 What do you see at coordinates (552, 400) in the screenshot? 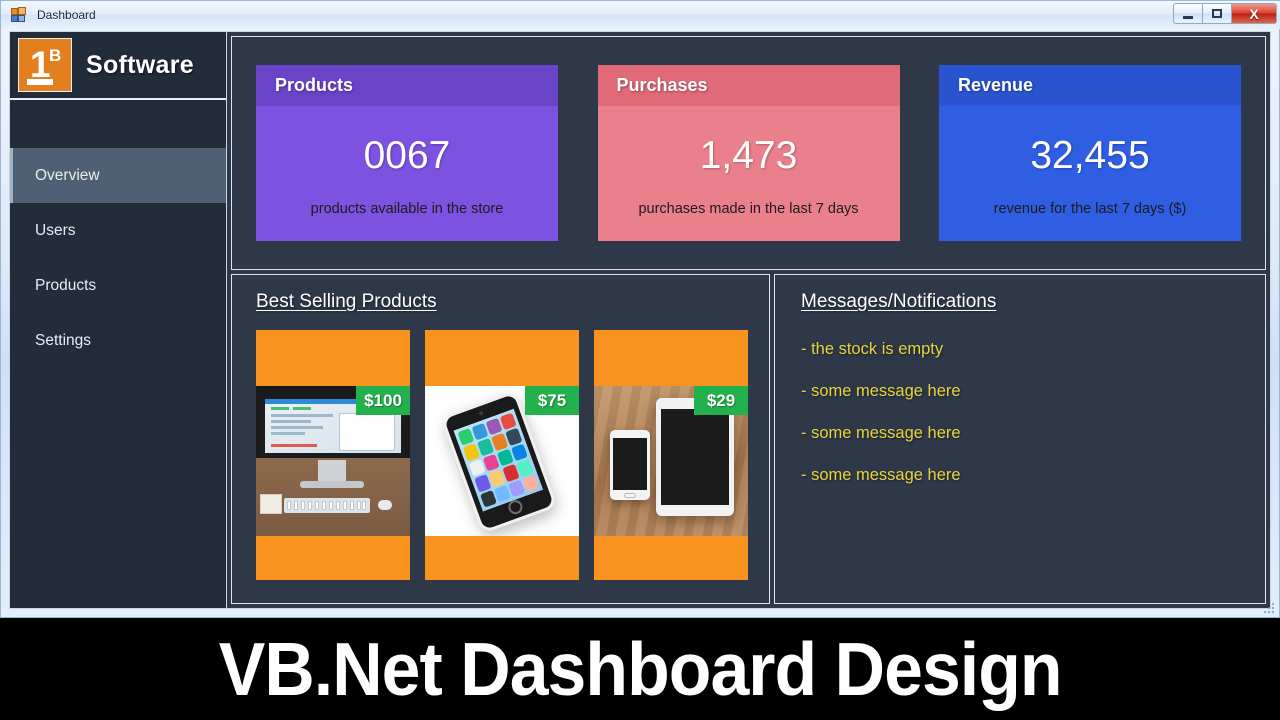
I see `product-price-badge: $75` at bounding box center [552, 400].